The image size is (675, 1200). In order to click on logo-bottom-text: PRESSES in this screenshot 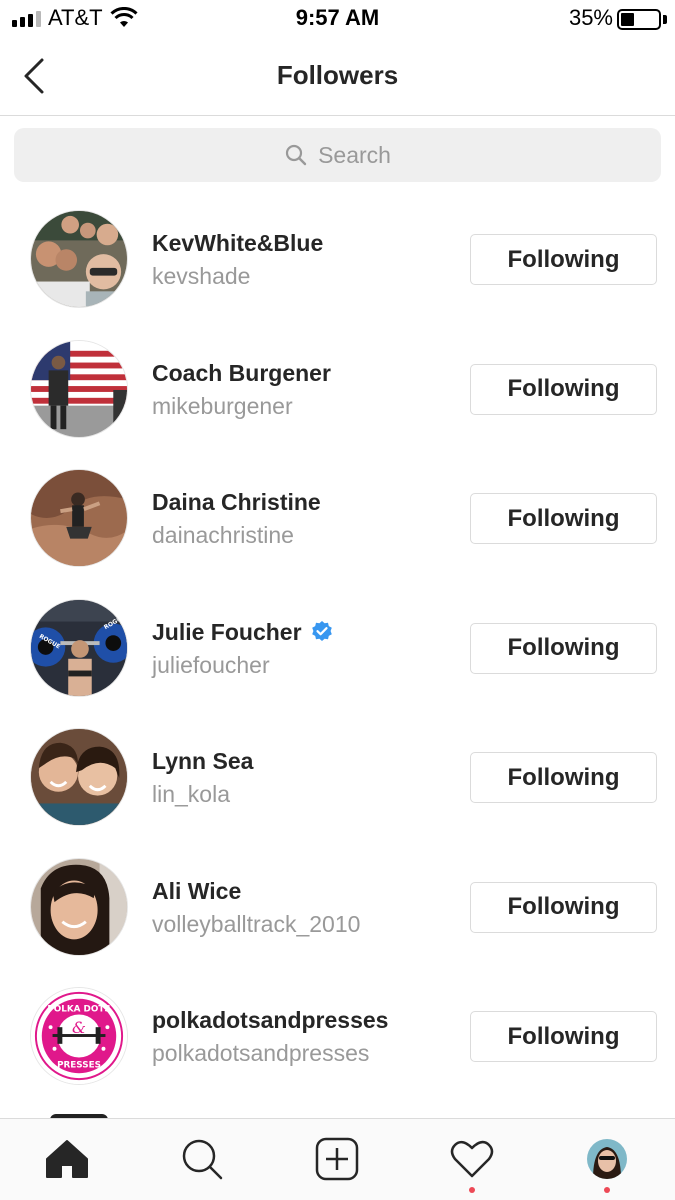, I will do `click(79, 1065)`.